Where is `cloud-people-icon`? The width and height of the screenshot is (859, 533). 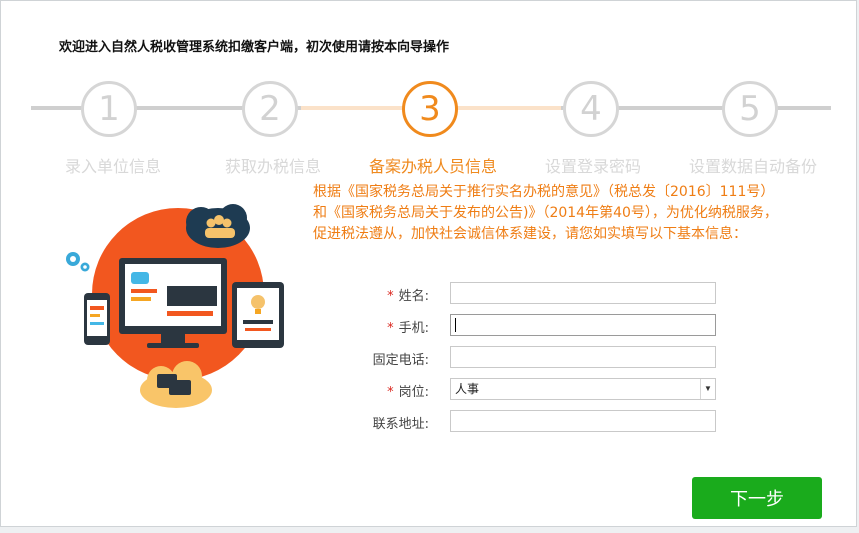
cloud-people-icon is located at coordinates (218, 226).